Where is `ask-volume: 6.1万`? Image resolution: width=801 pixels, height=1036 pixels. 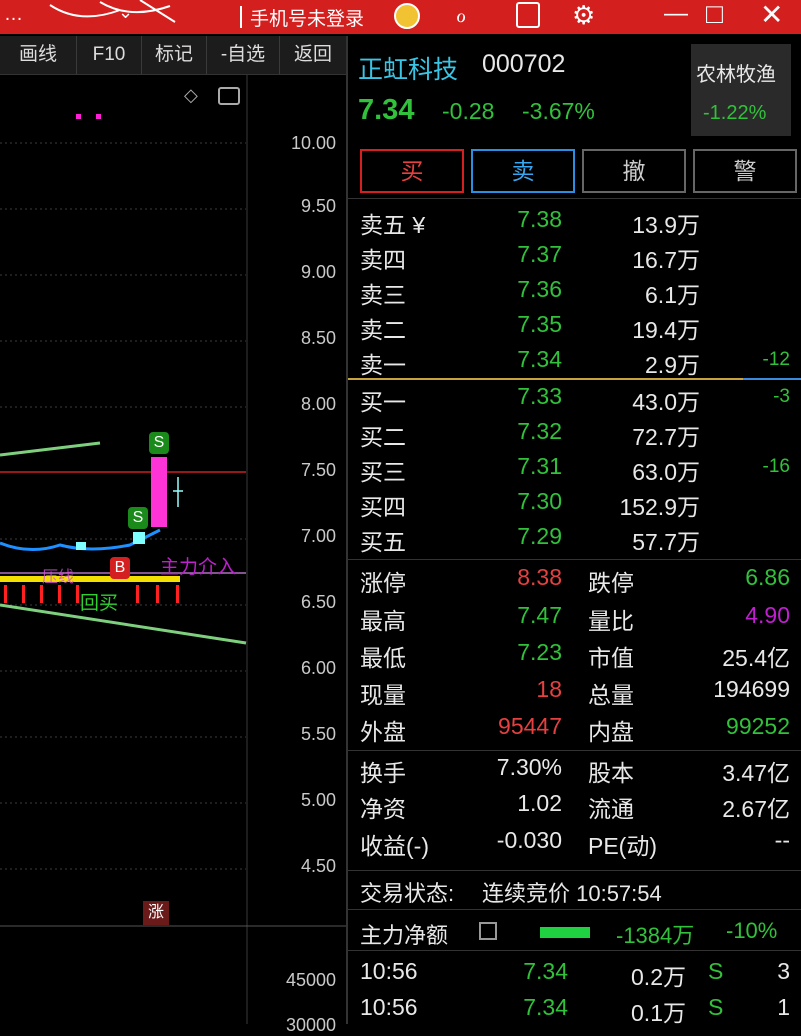 ask-volume: 6.1万 is located at coordinates (672, 295).